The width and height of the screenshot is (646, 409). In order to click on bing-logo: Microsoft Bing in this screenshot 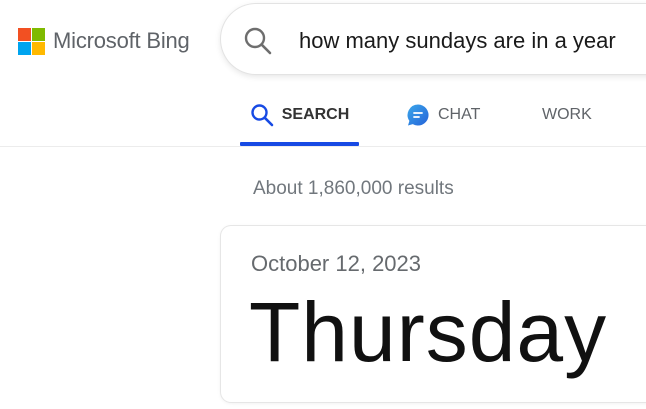, I will do `click(104, 41)`.